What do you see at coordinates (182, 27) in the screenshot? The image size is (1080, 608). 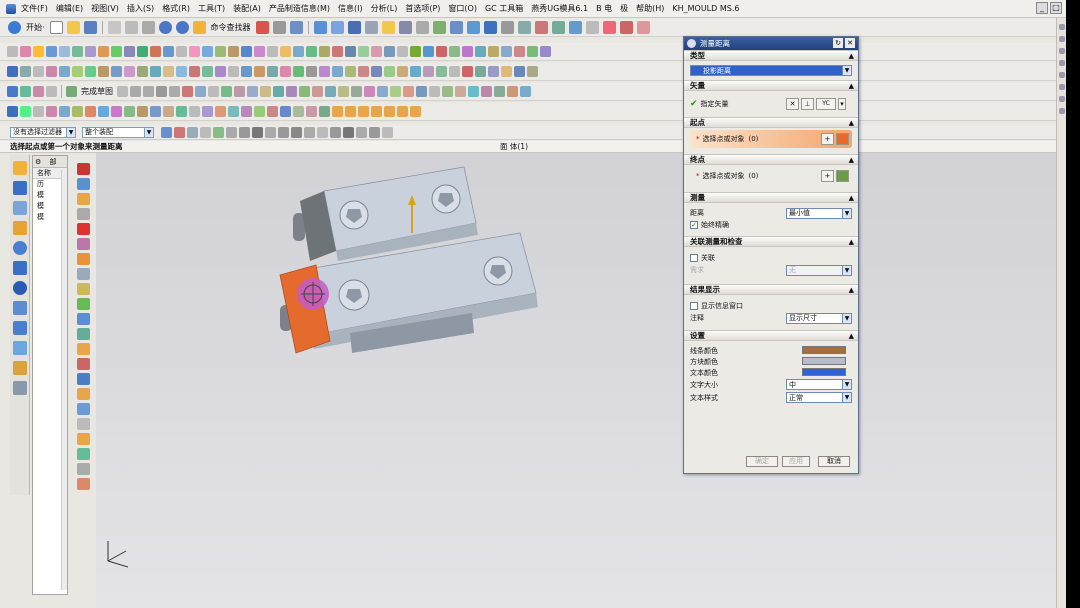 I see `redo-icon` at bounding box center [182, 27].